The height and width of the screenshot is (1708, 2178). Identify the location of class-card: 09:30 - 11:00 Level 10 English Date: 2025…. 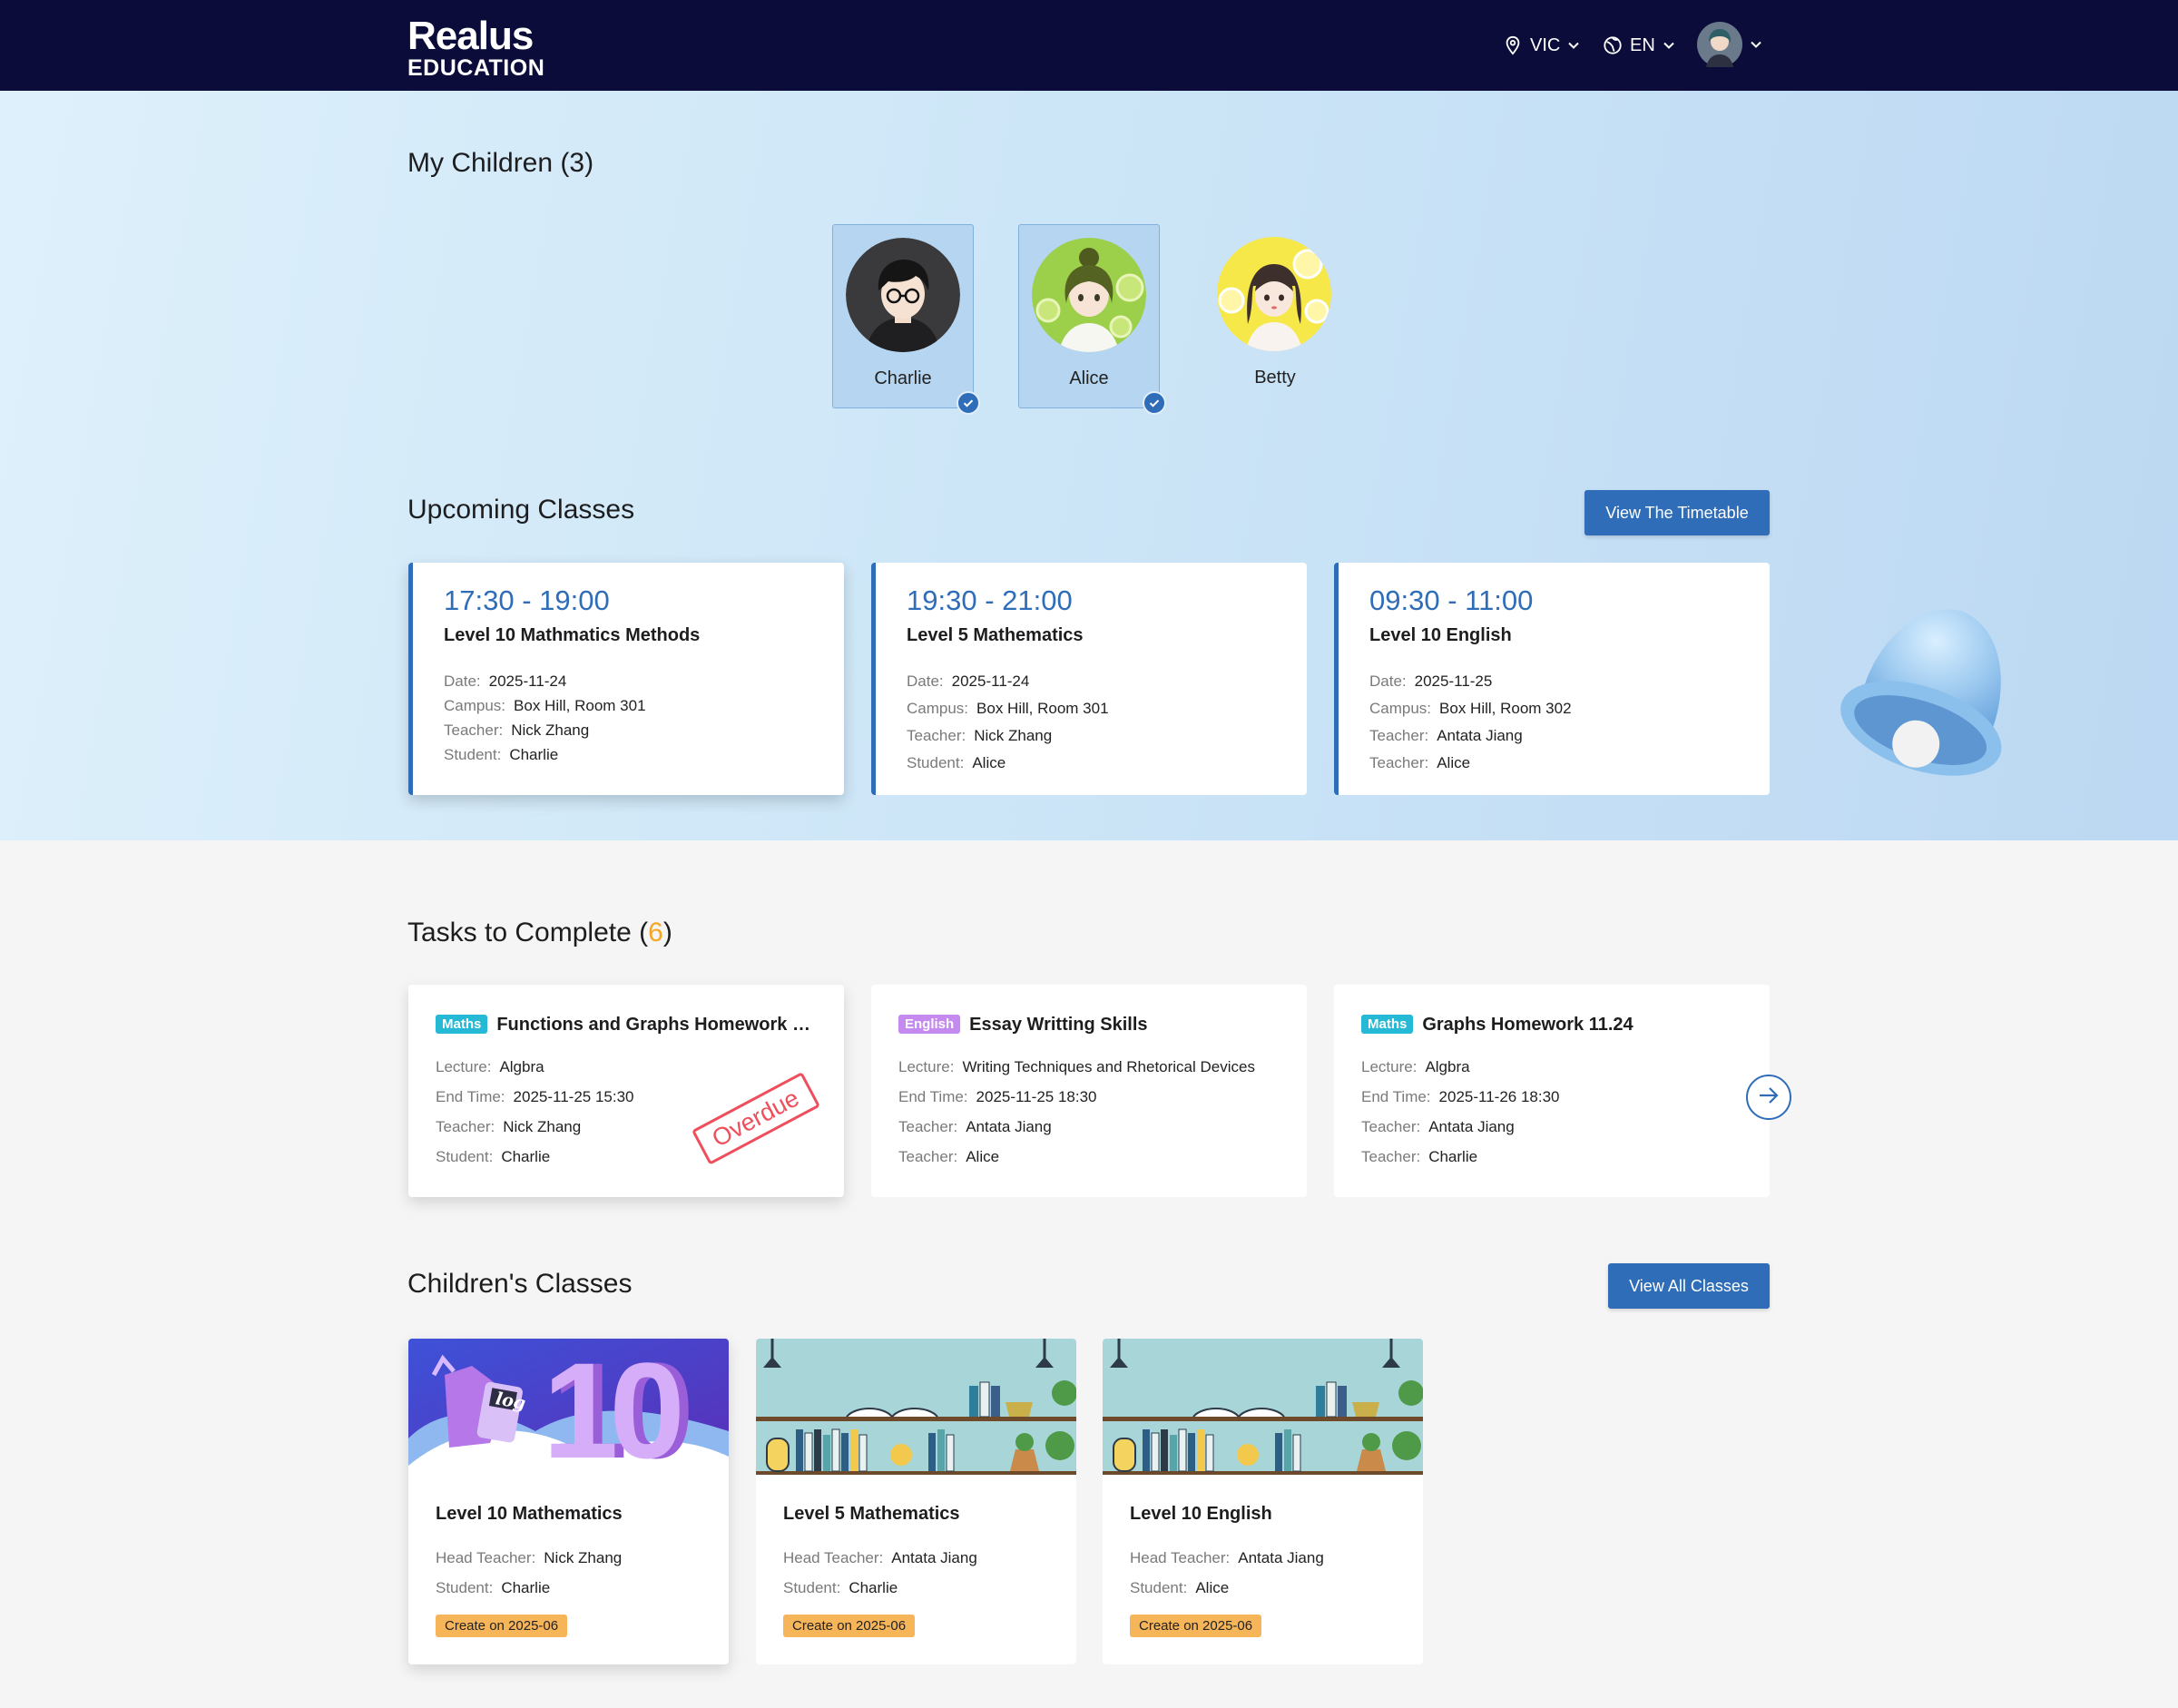
(1552, 679).